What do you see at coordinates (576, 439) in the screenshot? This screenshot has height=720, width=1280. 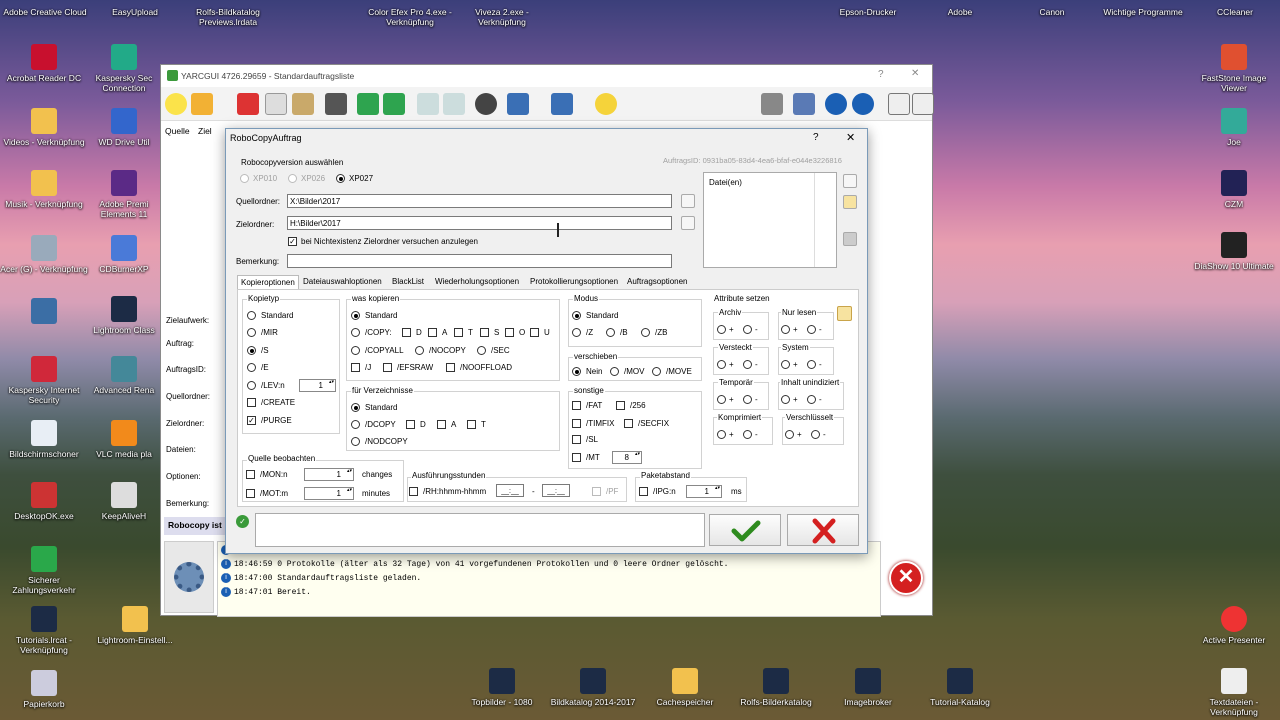 I see `sl-checkbox` at bounding box center [576, 439].